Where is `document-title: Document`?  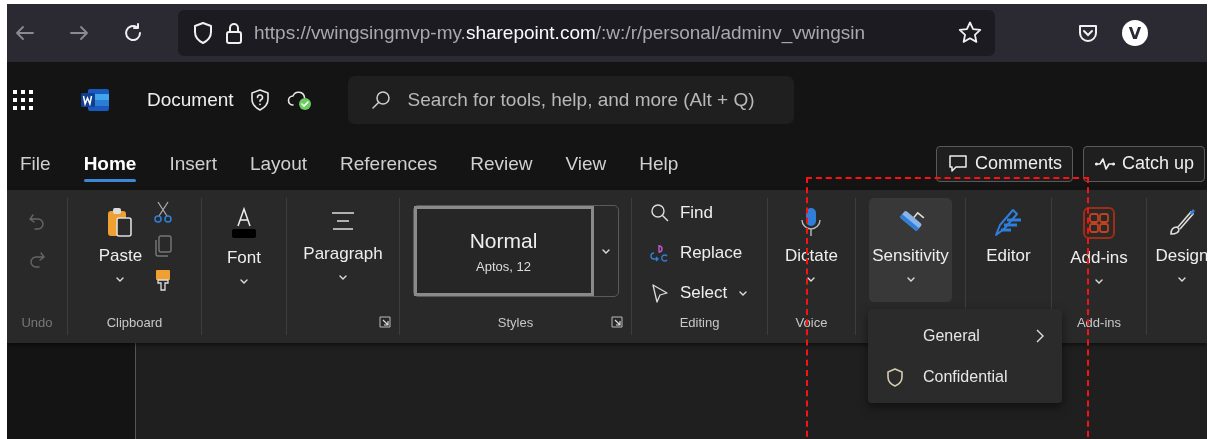
document-title: Document is located at coordinates (190, 99).